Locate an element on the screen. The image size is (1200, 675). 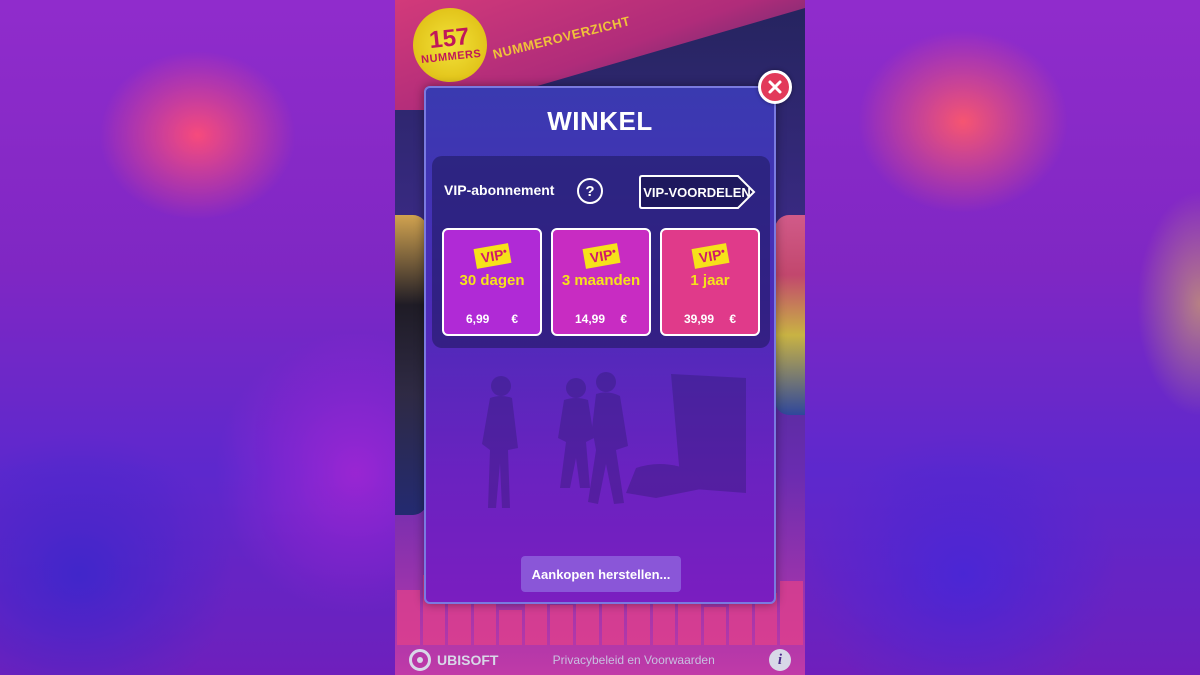
help-icon: ? is located at coordinates (590, 191).